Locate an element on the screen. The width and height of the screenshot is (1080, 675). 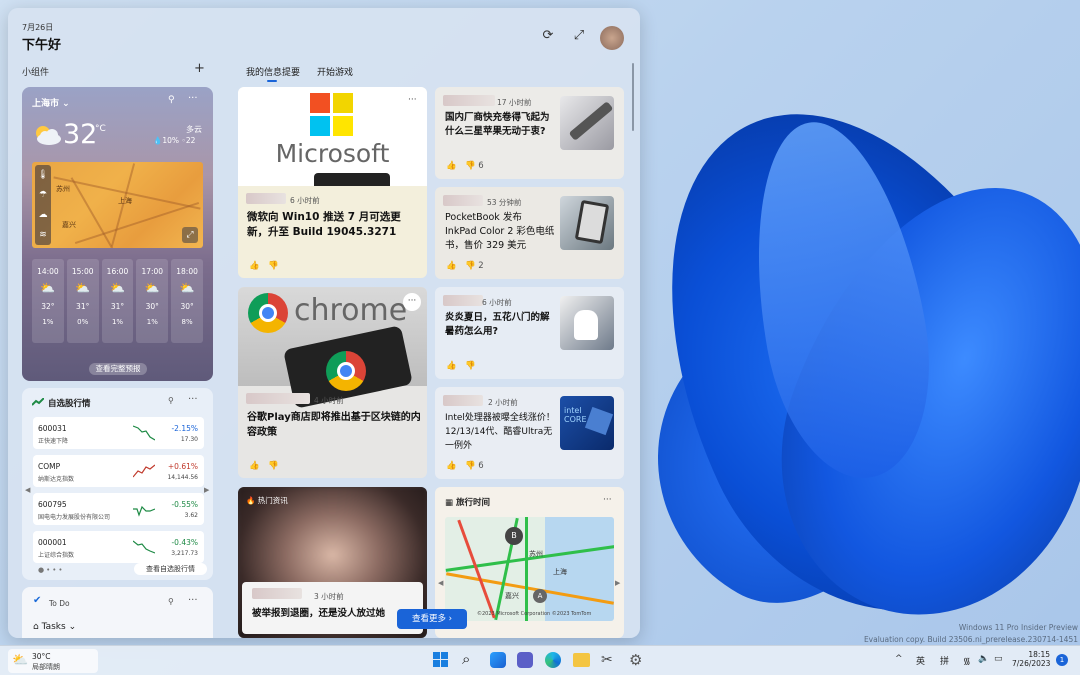
headline: 微软向 Win10 推送 7 月可选更新，升至 Build 19045.3271 is located at coordinates (333, 225).